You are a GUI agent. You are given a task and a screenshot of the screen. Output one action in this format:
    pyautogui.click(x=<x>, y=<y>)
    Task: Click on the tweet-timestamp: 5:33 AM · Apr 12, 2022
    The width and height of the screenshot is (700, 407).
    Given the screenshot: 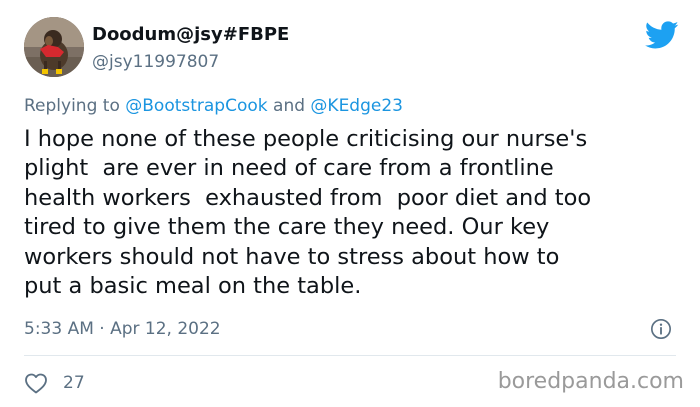 What is the action you would take?
    pyautogui.click(x=122, y=329)
    